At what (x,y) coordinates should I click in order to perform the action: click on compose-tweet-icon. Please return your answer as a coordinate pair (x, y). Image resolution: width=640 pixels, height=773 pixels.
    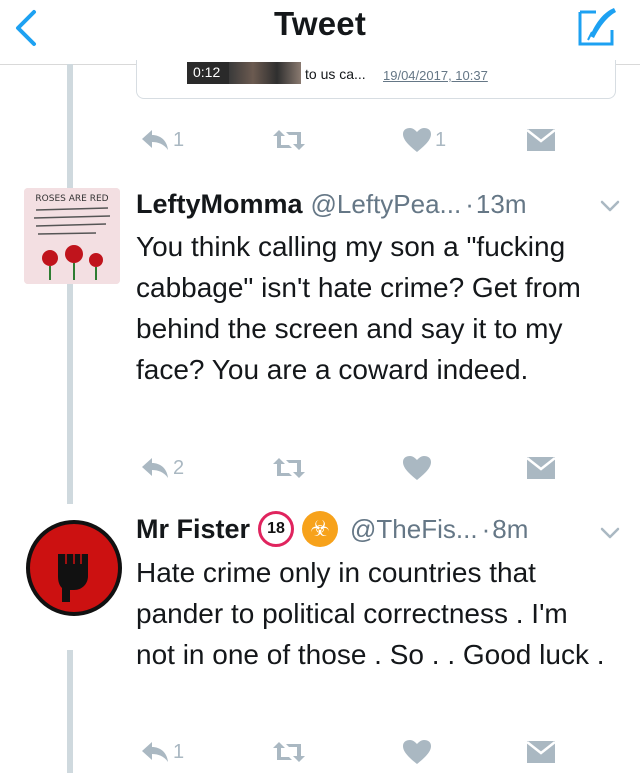
    Looking at the image, I should click on (597, 27).